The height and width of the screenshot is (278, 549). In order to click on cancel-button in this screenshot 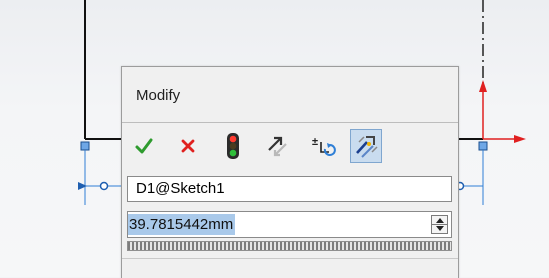, I will do `click(188, 146)`.